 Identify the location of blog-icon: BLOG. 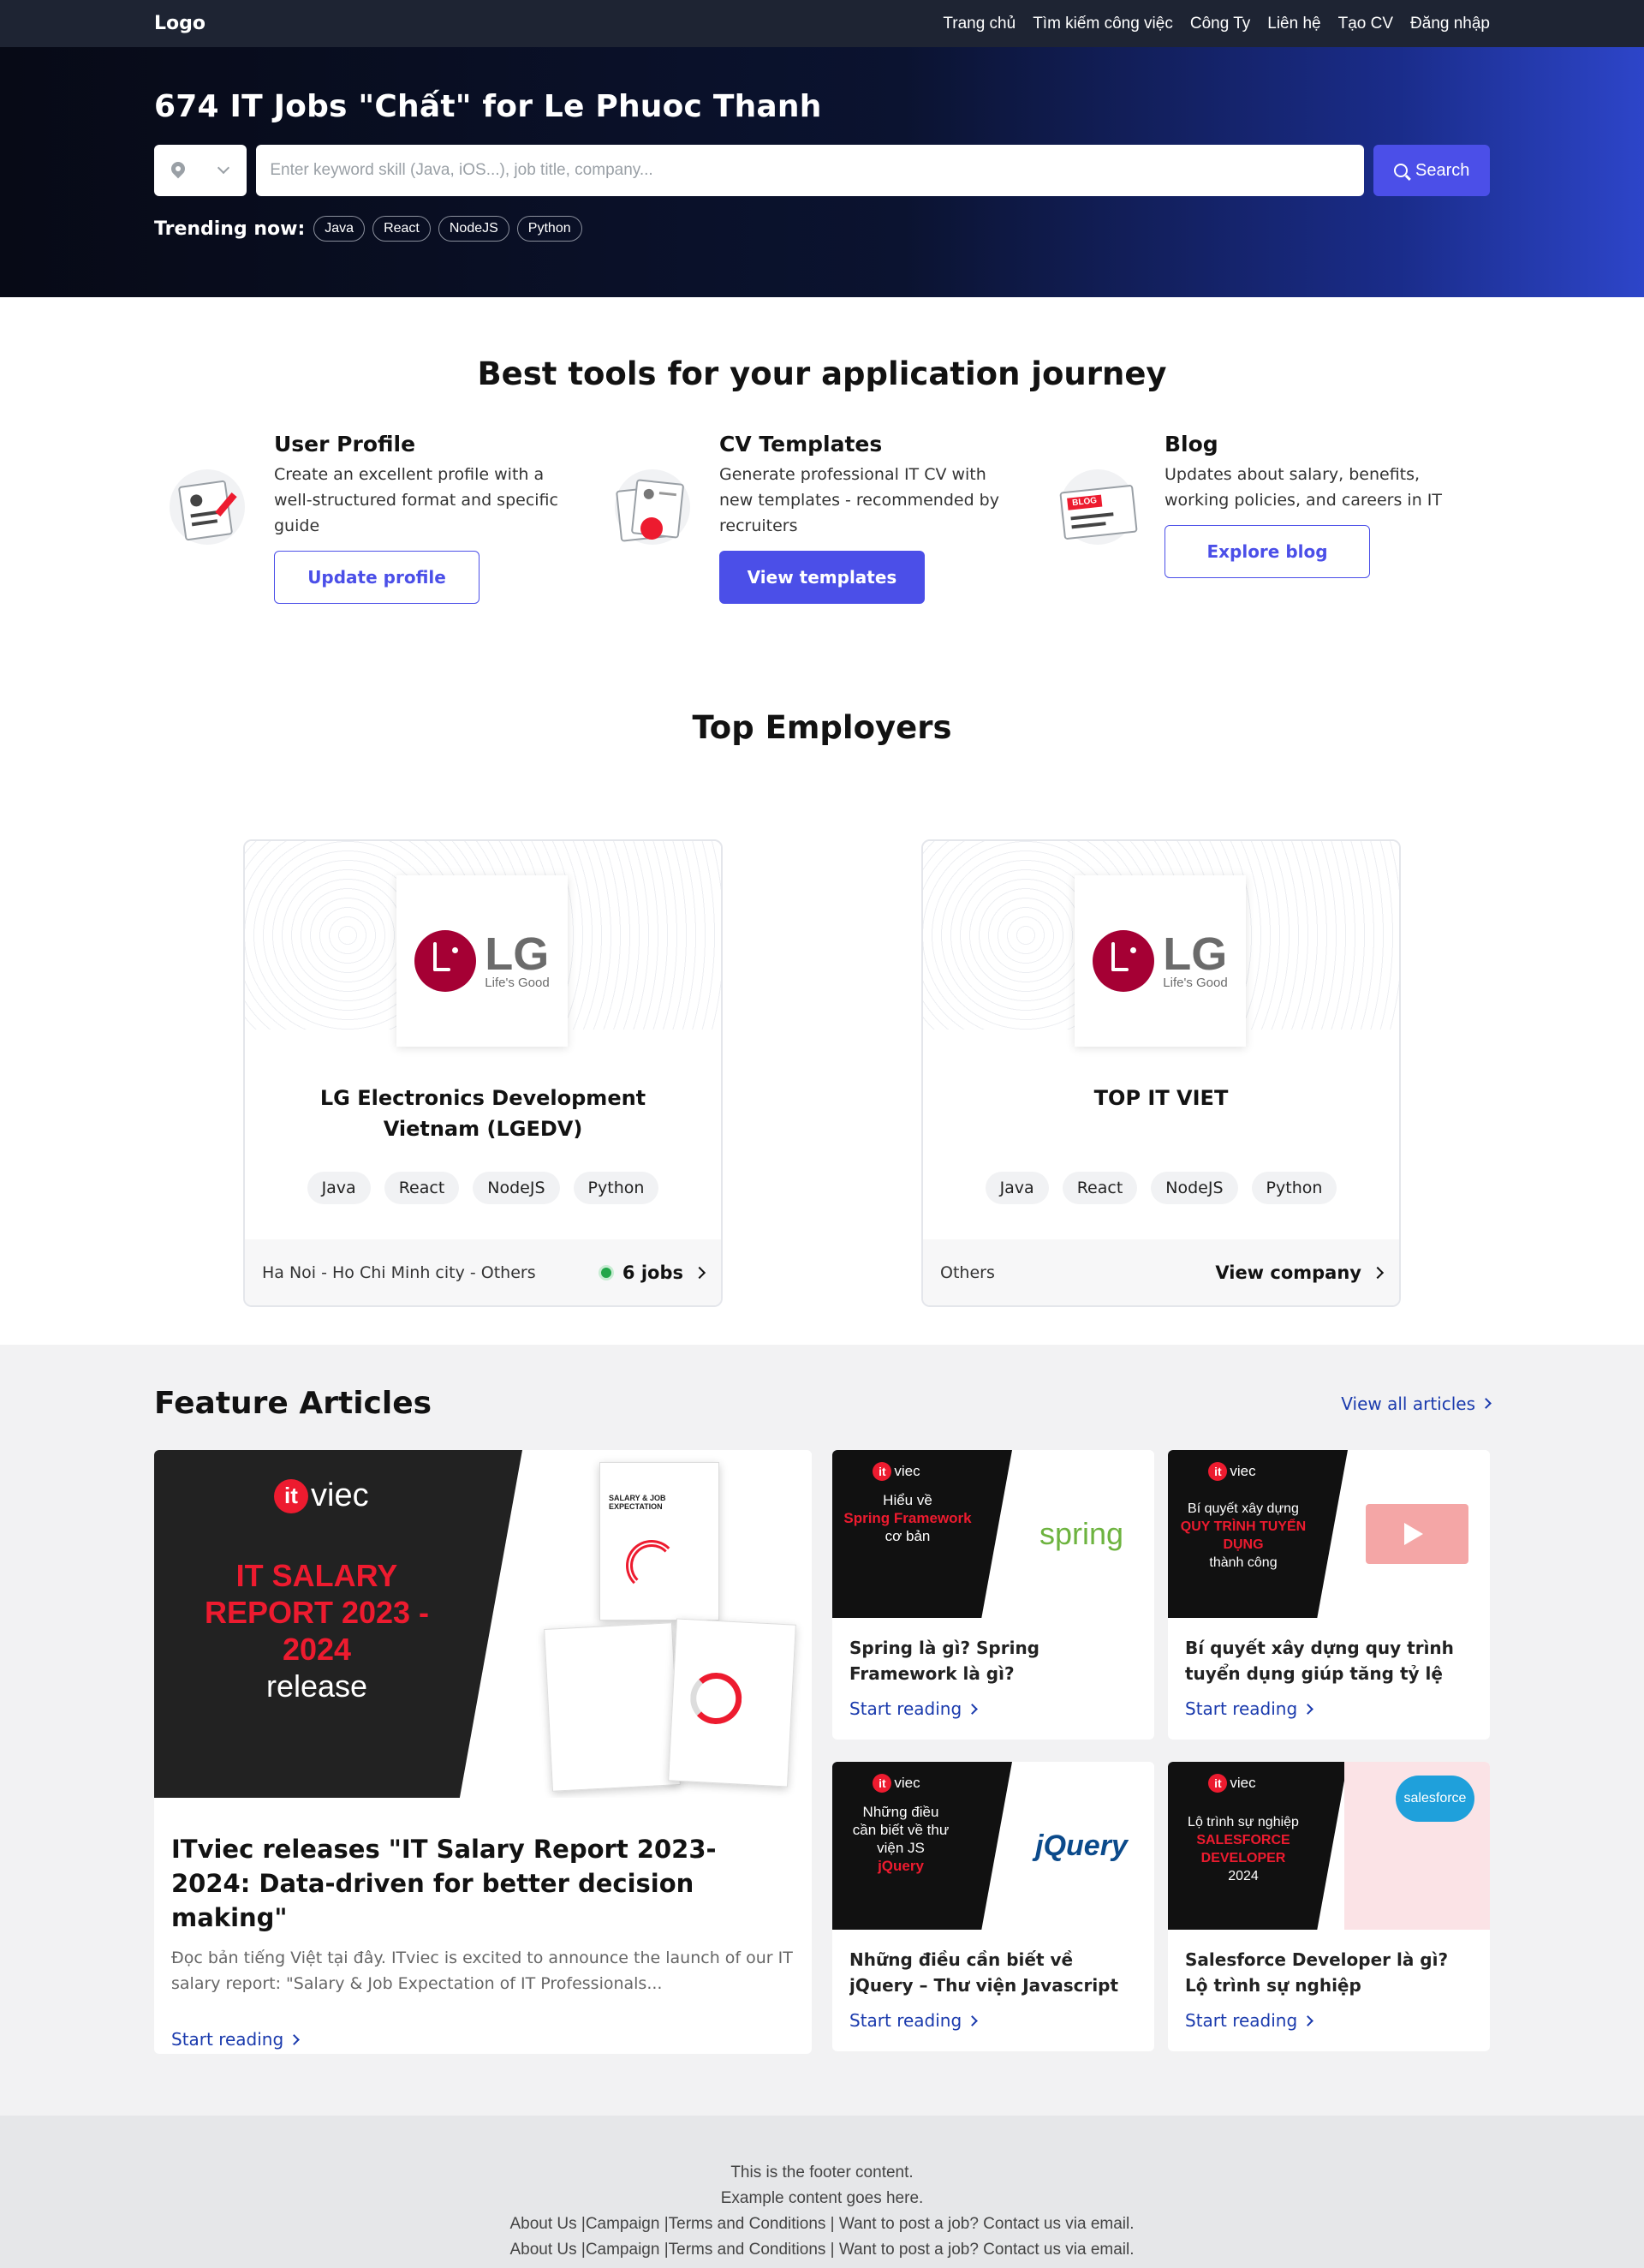
(1096, 509).